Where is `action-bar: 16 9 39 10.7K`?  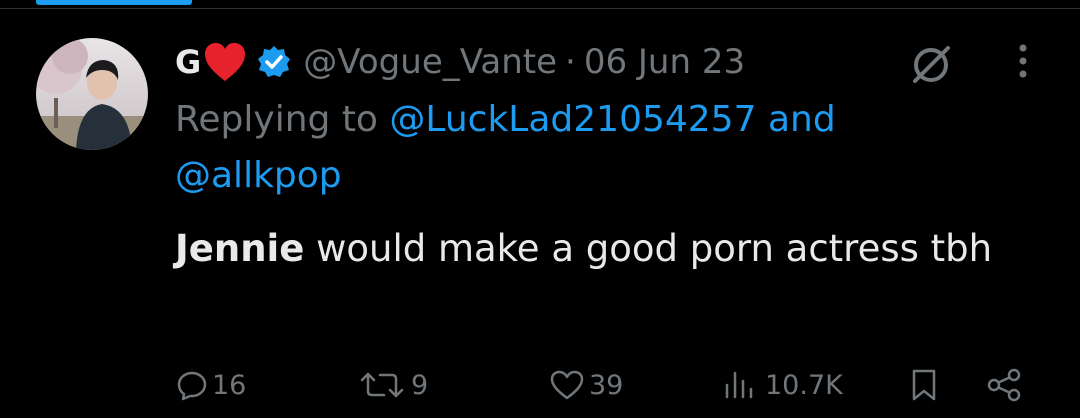 action-bar: 16 9 39 10.7K is located at coordinates (540, 385).